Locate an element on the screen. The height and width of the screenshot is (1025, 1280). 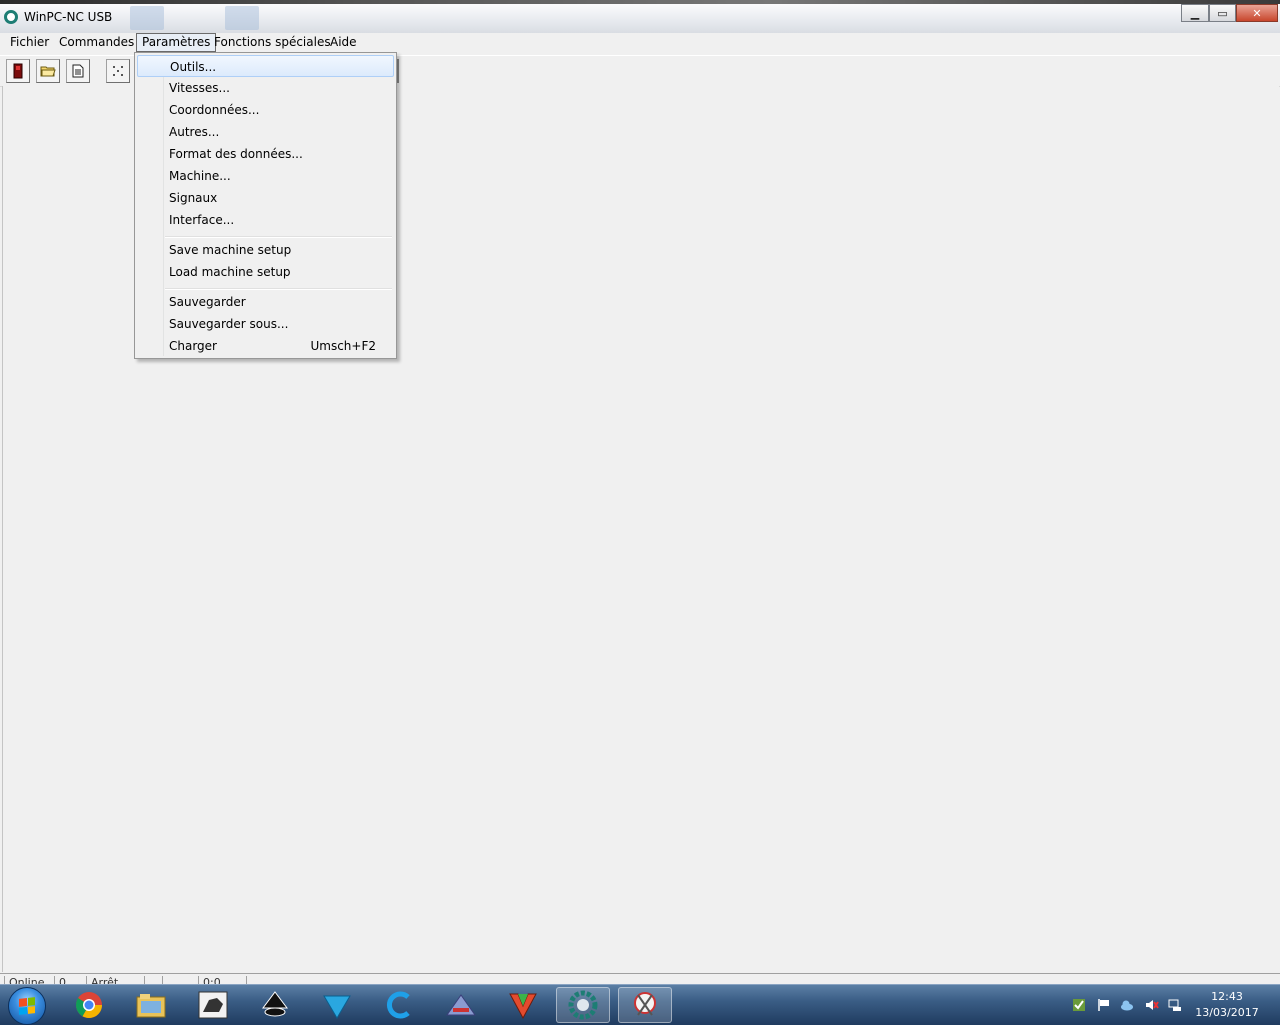
menu-fichier: Fichier is located at coordinates (29, 42).